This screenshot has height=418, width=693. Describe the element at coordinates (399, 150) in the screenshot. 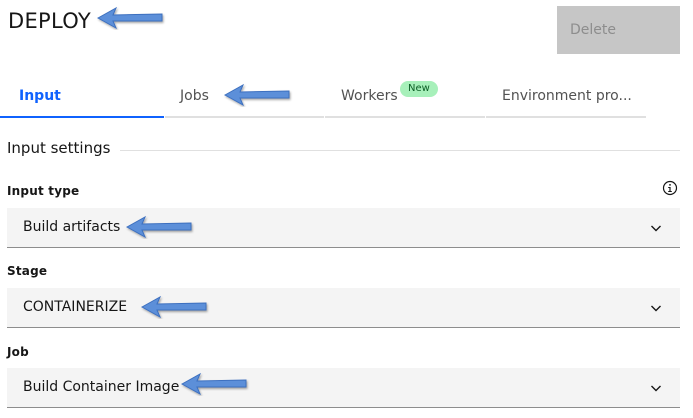

I see `section-divider` at that location.